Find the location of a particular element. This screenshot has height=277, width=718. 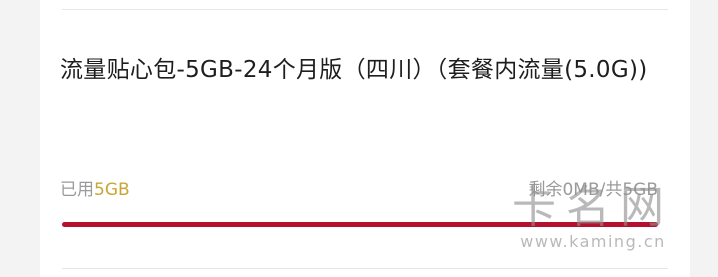

usage-remaining: 剩余0MB/共5GB is located at coordinates (593, 190).